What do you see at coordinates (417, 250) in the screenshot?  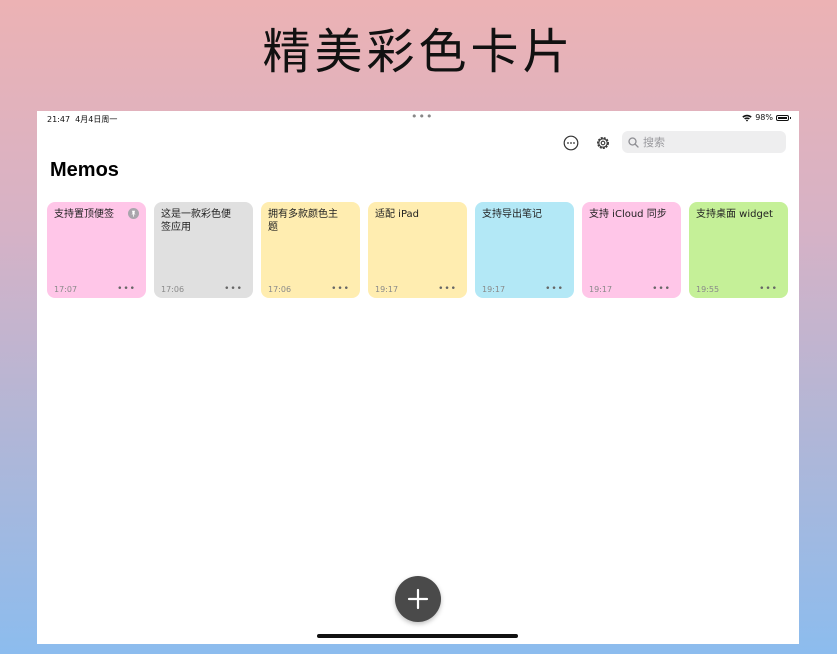 I see `memo-card: 适配 iPad 19:17 •••` at bounding box center [417, 250].